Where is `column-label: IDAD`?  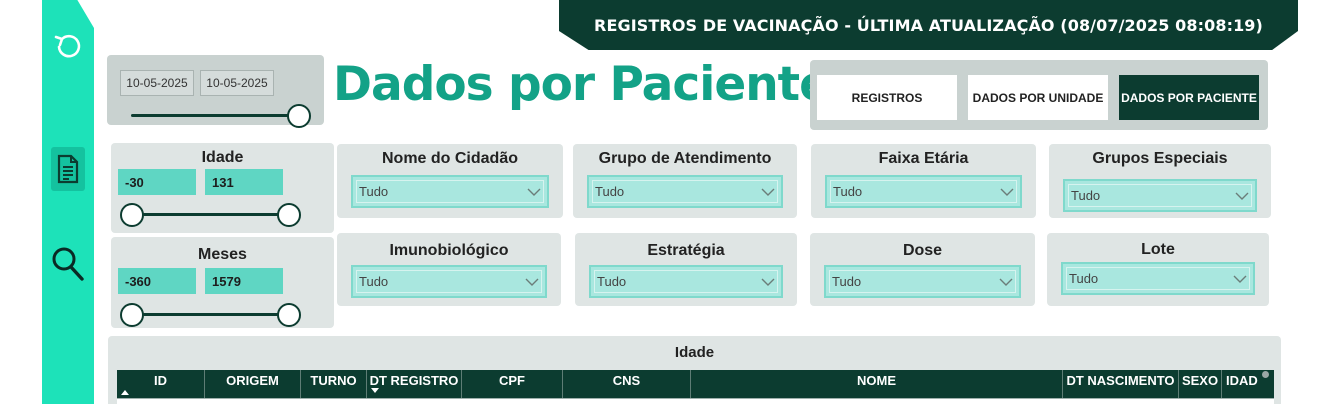 column-label: IDAD is located at coordinates (1242, 380).